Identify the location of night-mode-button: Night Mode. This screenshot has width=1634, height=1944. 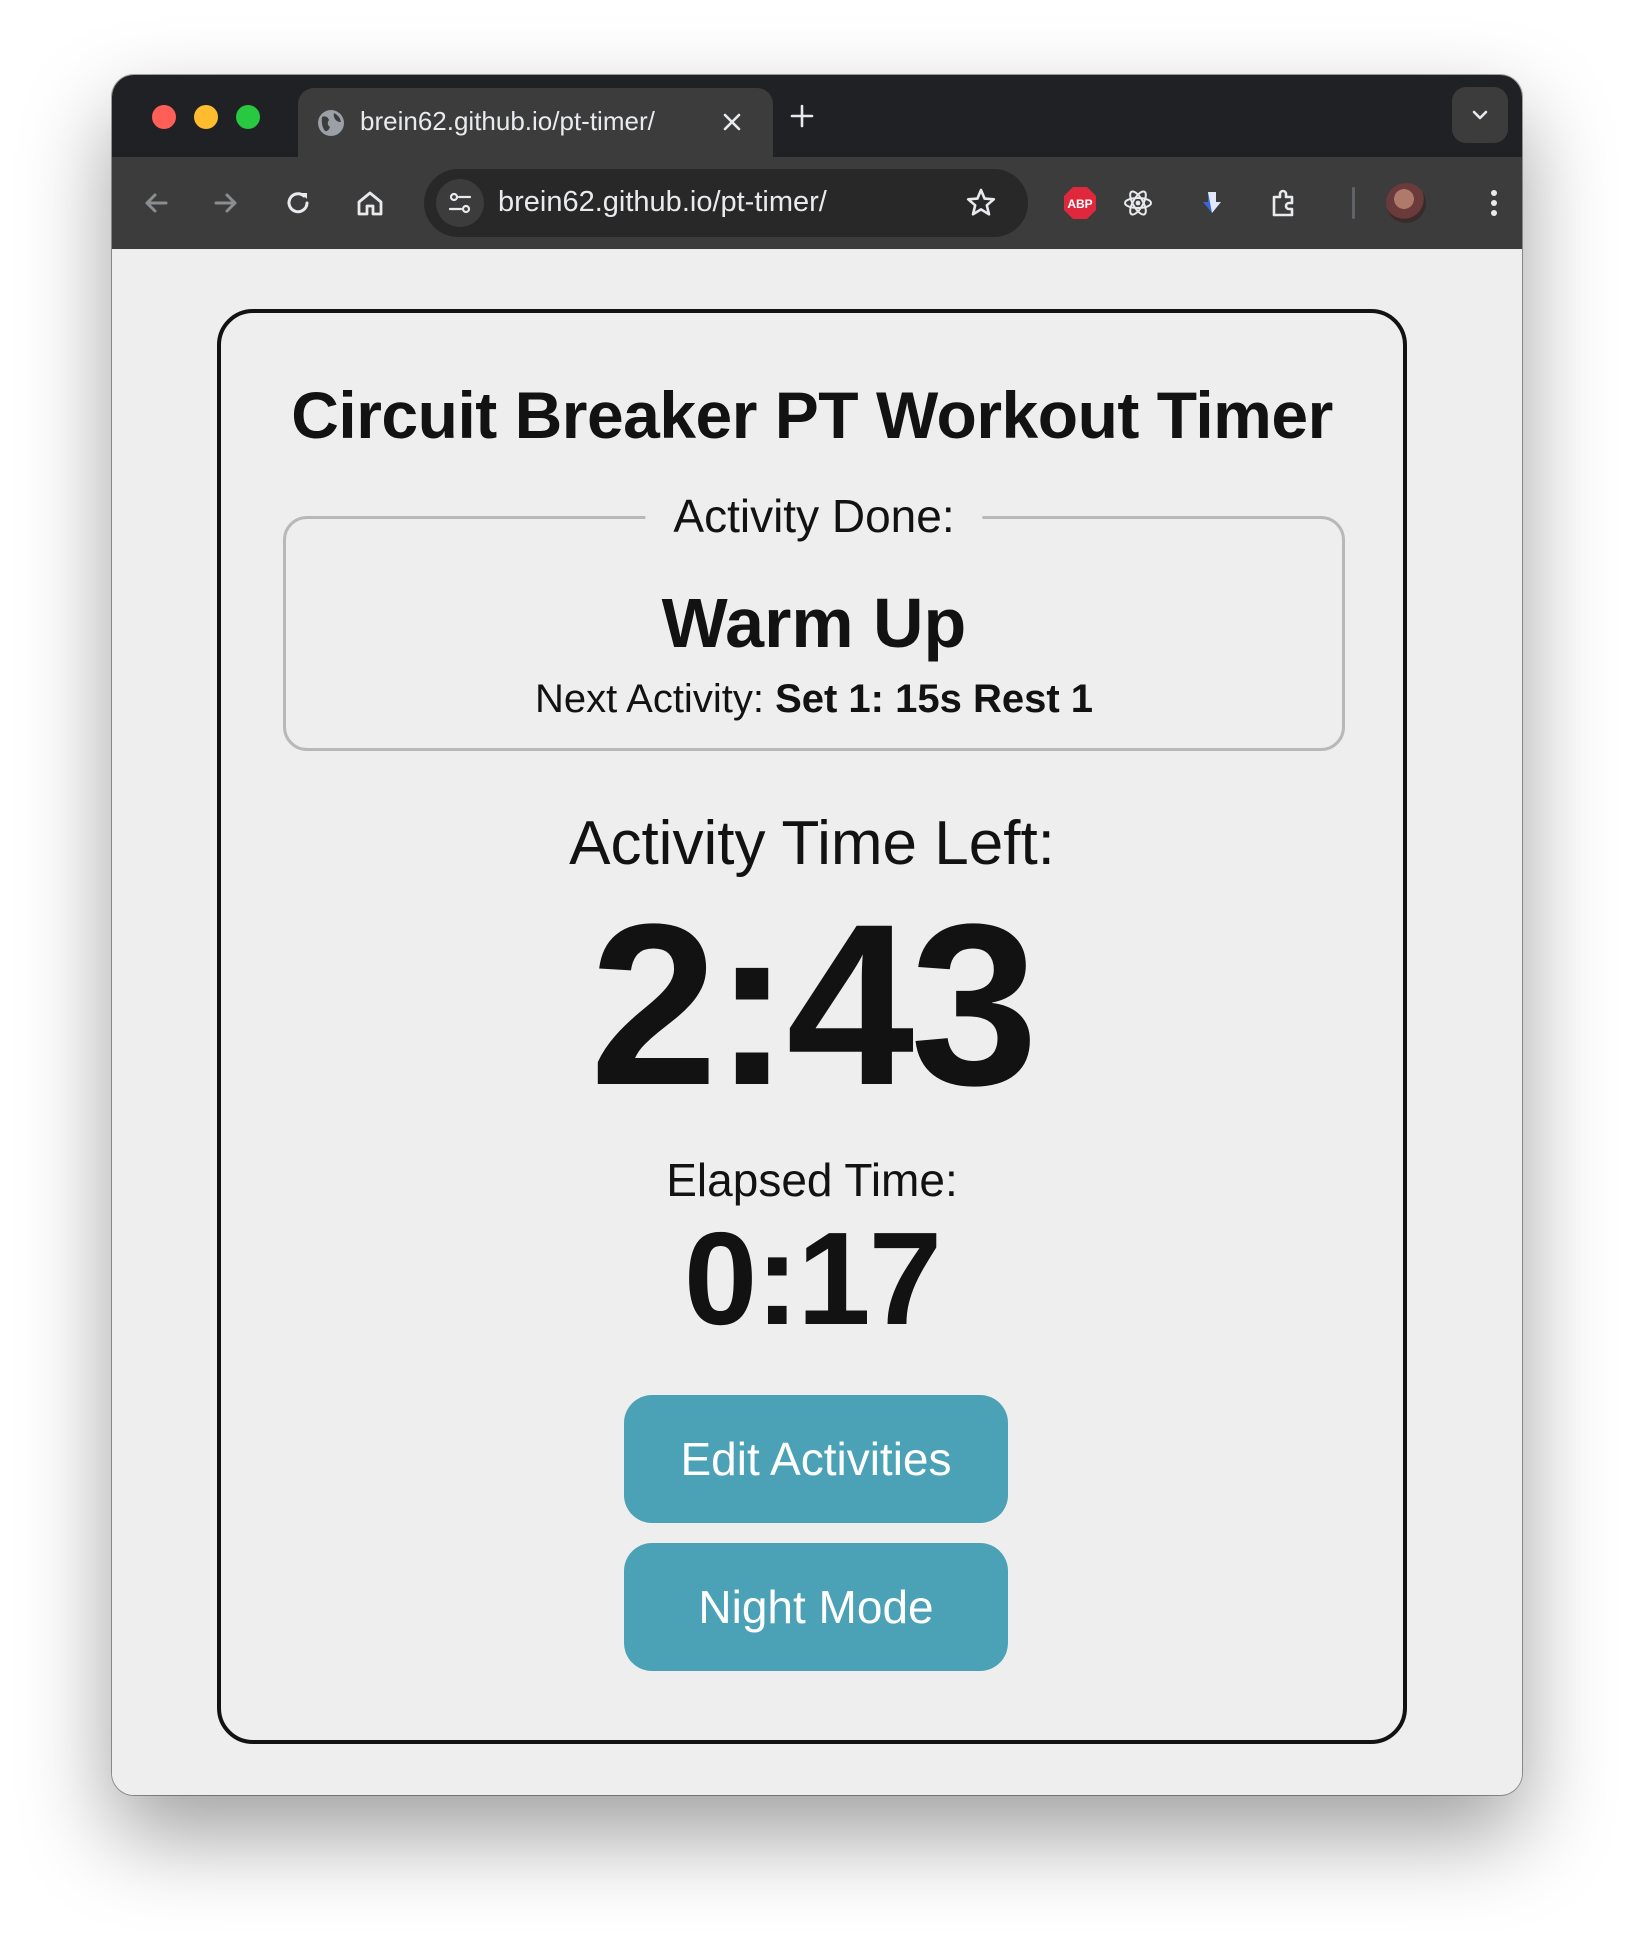
(816, 1607).